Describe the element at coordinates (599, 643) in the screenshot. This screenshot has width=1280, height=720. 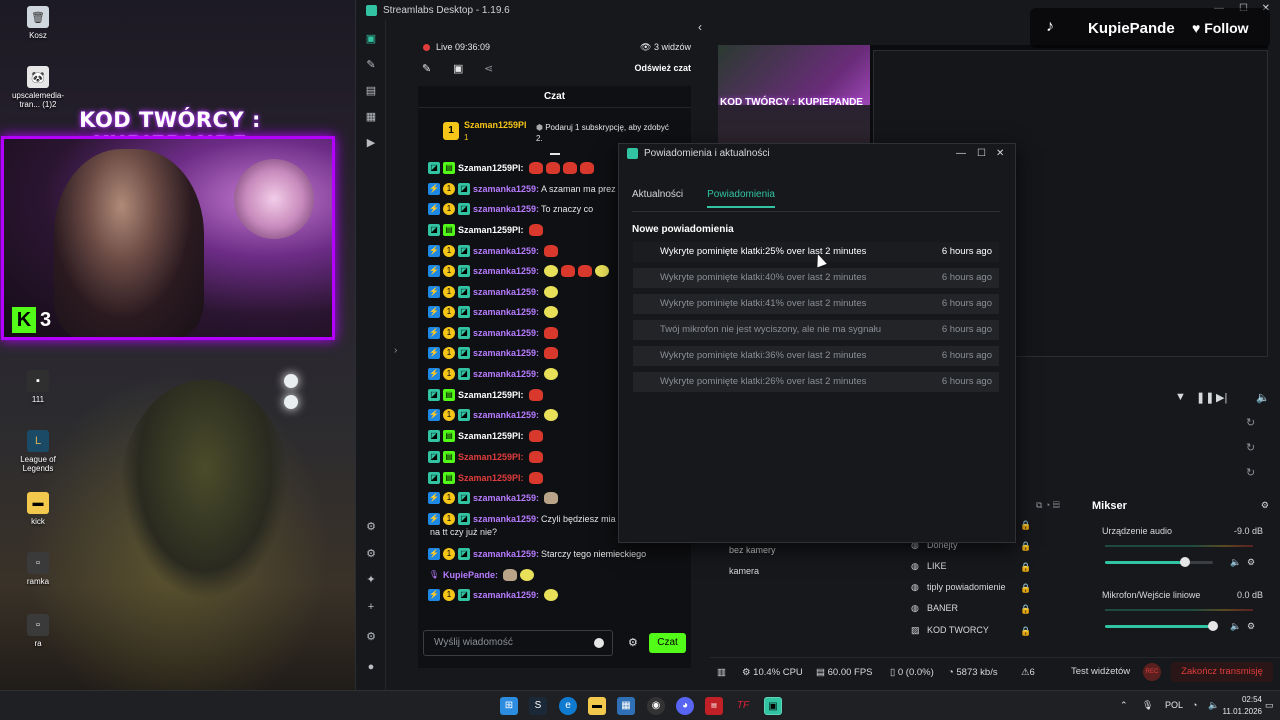
I see `emoji-icon` at that location.